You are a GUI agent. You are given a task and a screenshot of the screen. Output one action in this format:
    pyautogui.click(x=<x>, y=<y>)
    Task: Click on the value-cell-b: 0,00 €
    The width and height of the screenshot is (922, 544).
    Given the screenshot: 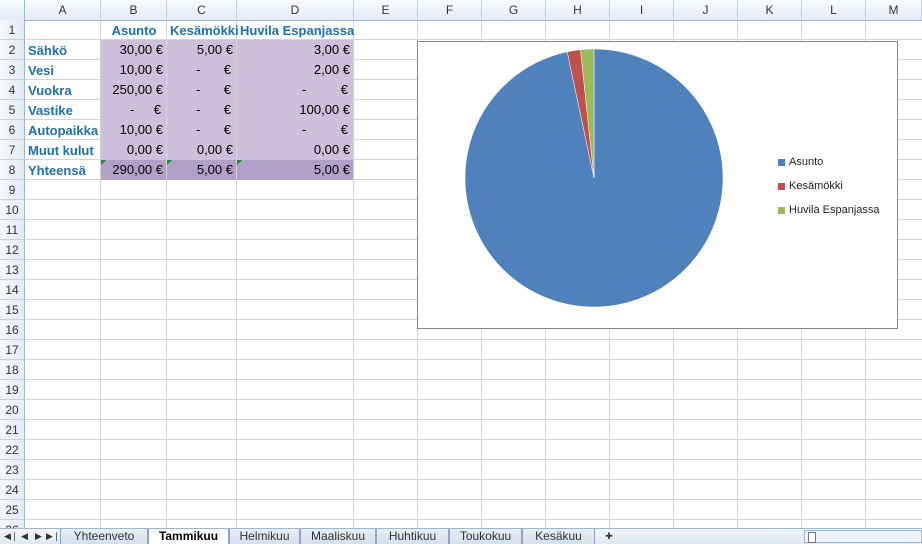 What is the action you would take?
    pyautogui.click(x=133, y=150)
    